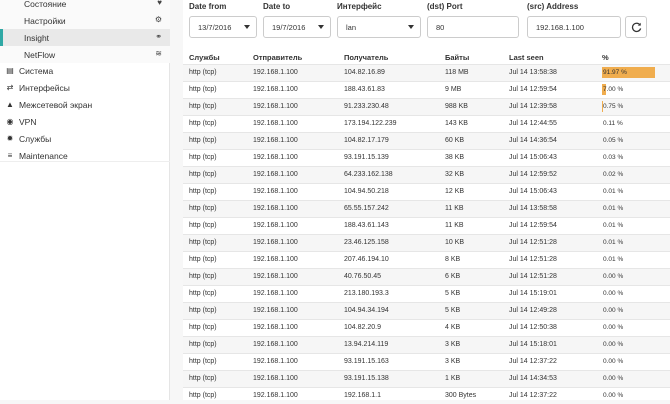  What do you see at coordinates (456, 106) in the screenshot?
I see `cell-bytes: 988 KB` at bounding box center [456, 106].